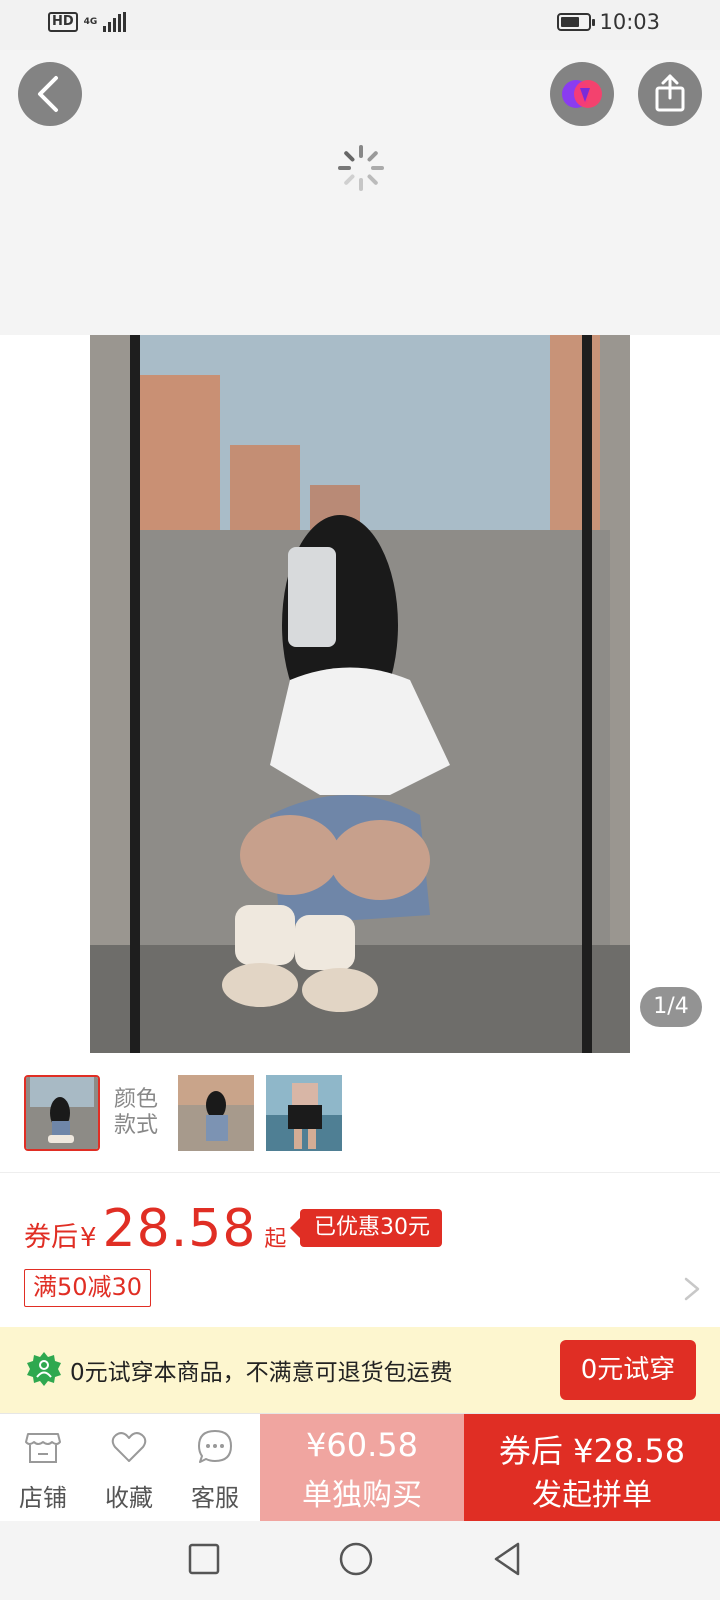  What do you see at coordinates (129, 1447) in the screenshot?
I see `heart-icon` at bounding box center [129, 1447].